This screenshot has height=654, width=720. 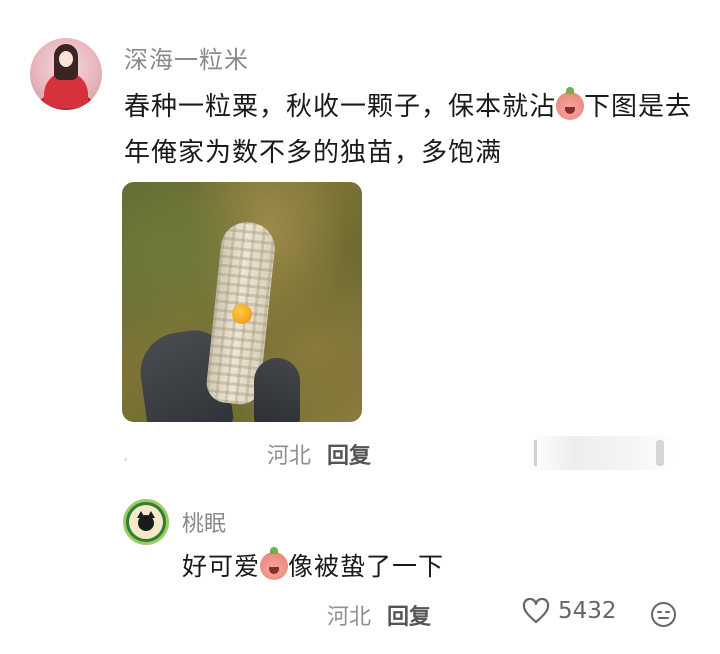 What do you see at coordinates (414, 130) in the screenshot?
I see `comment-text-main: 春种一粒粟，秋收一颗子，保本就沾 下图是去年俺家为数不多的独苗，多饱满` at bounding box center [414, 130].